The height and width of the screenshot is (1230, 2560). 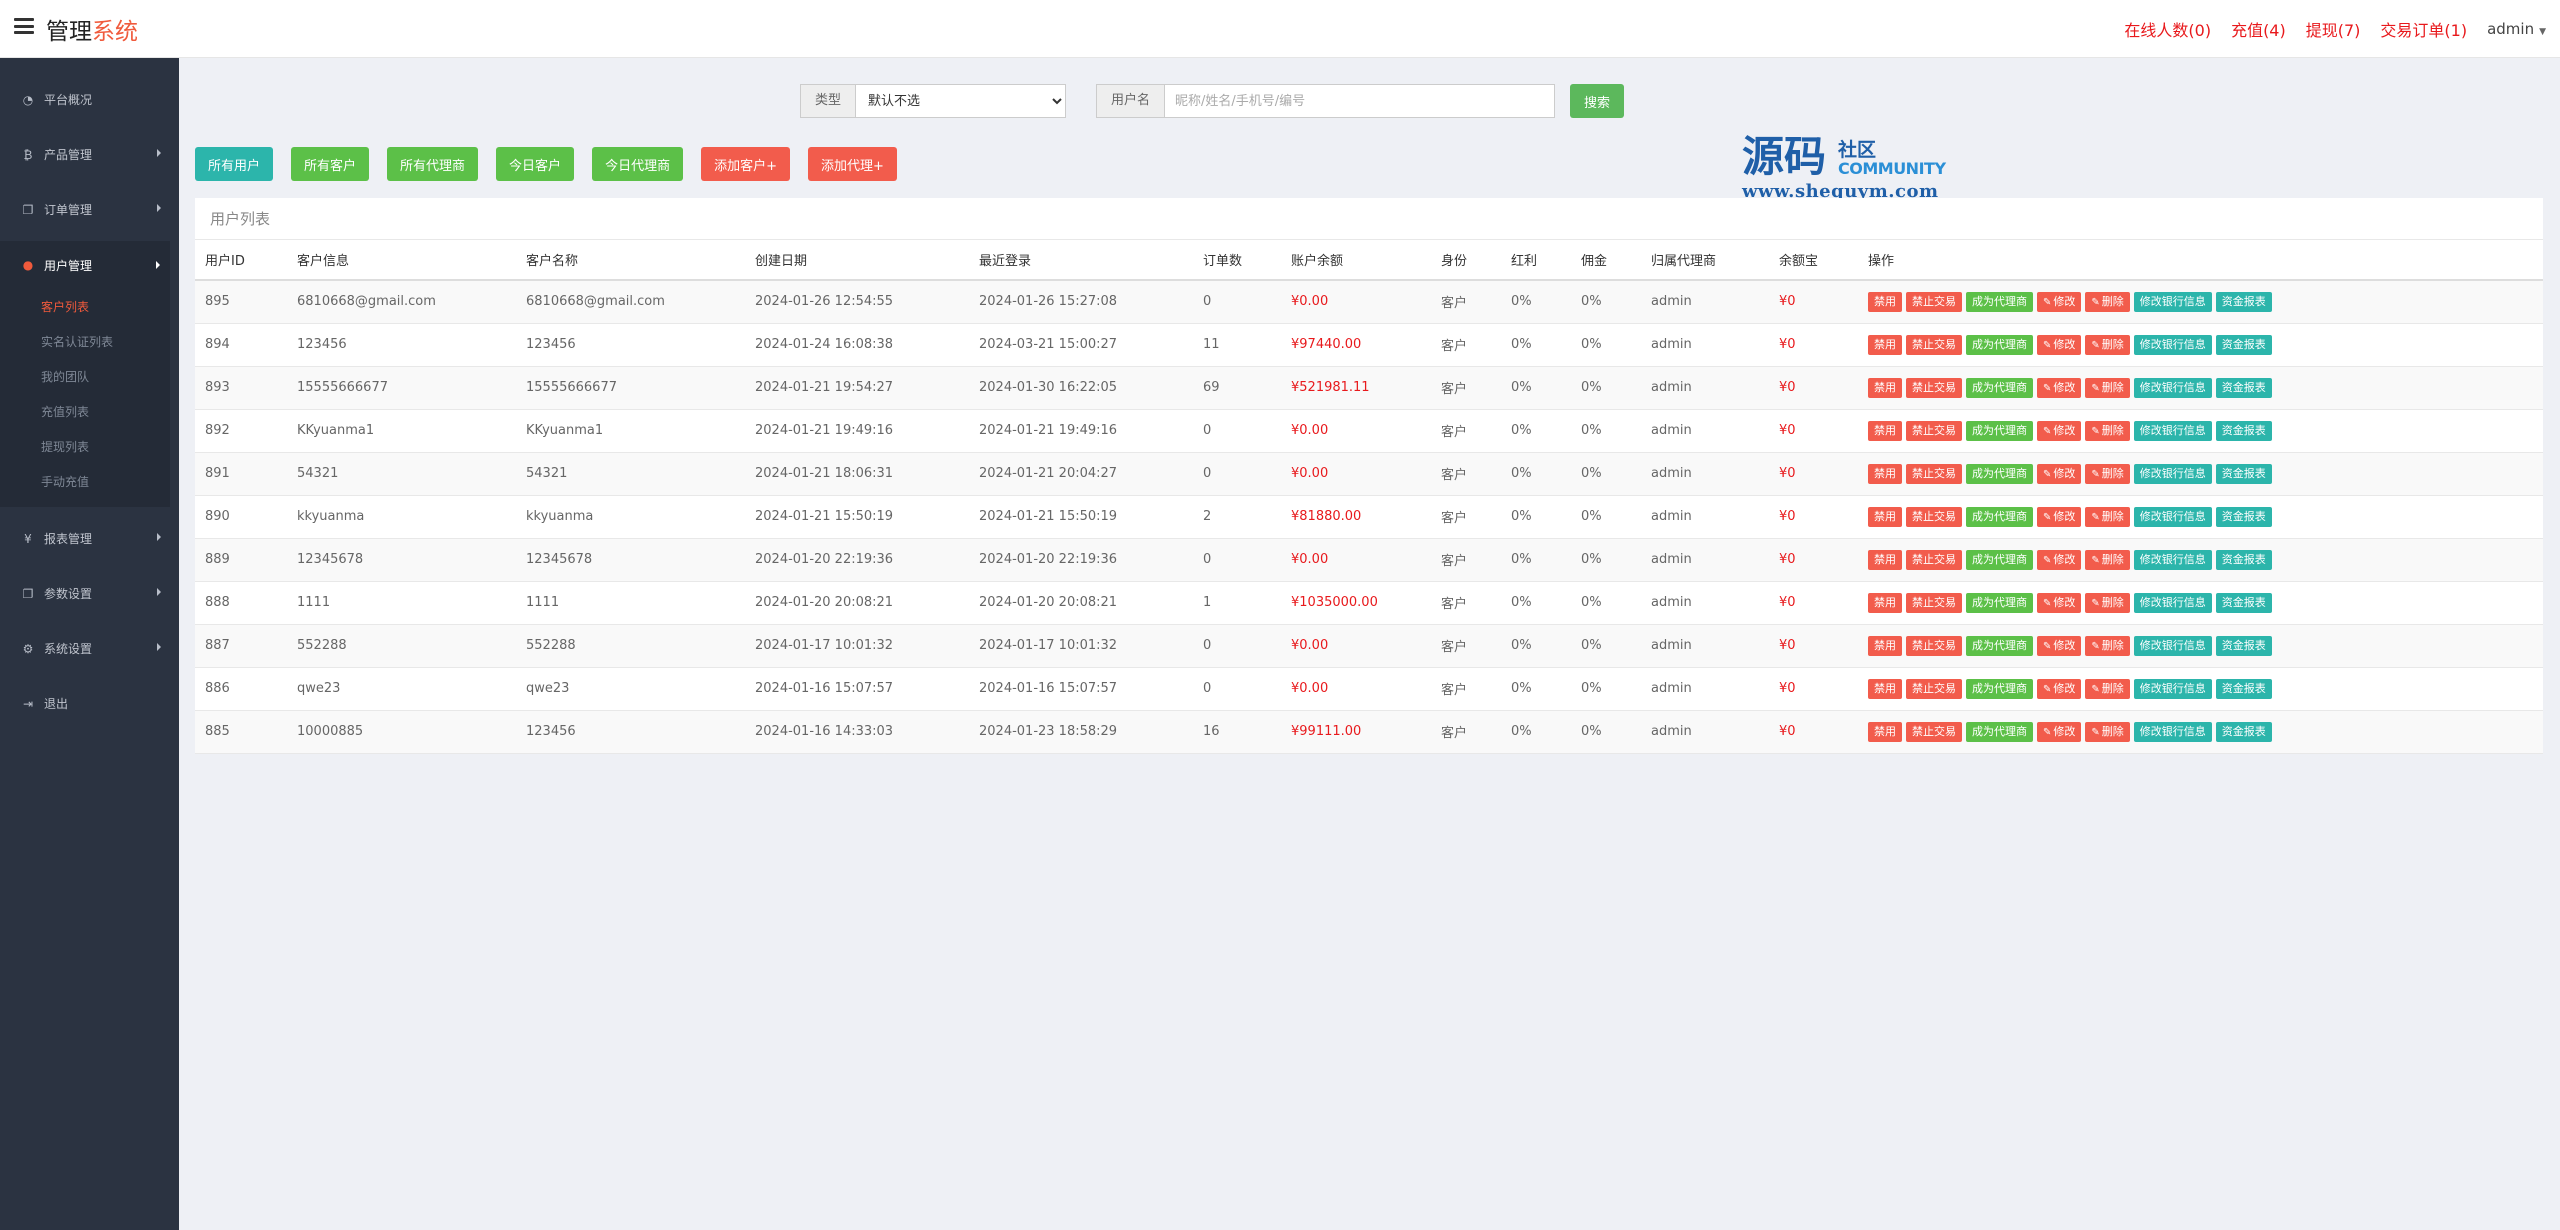 I want to click on sidebar-item-orders: ❐ 订单管理, so click(x=89, y=209).